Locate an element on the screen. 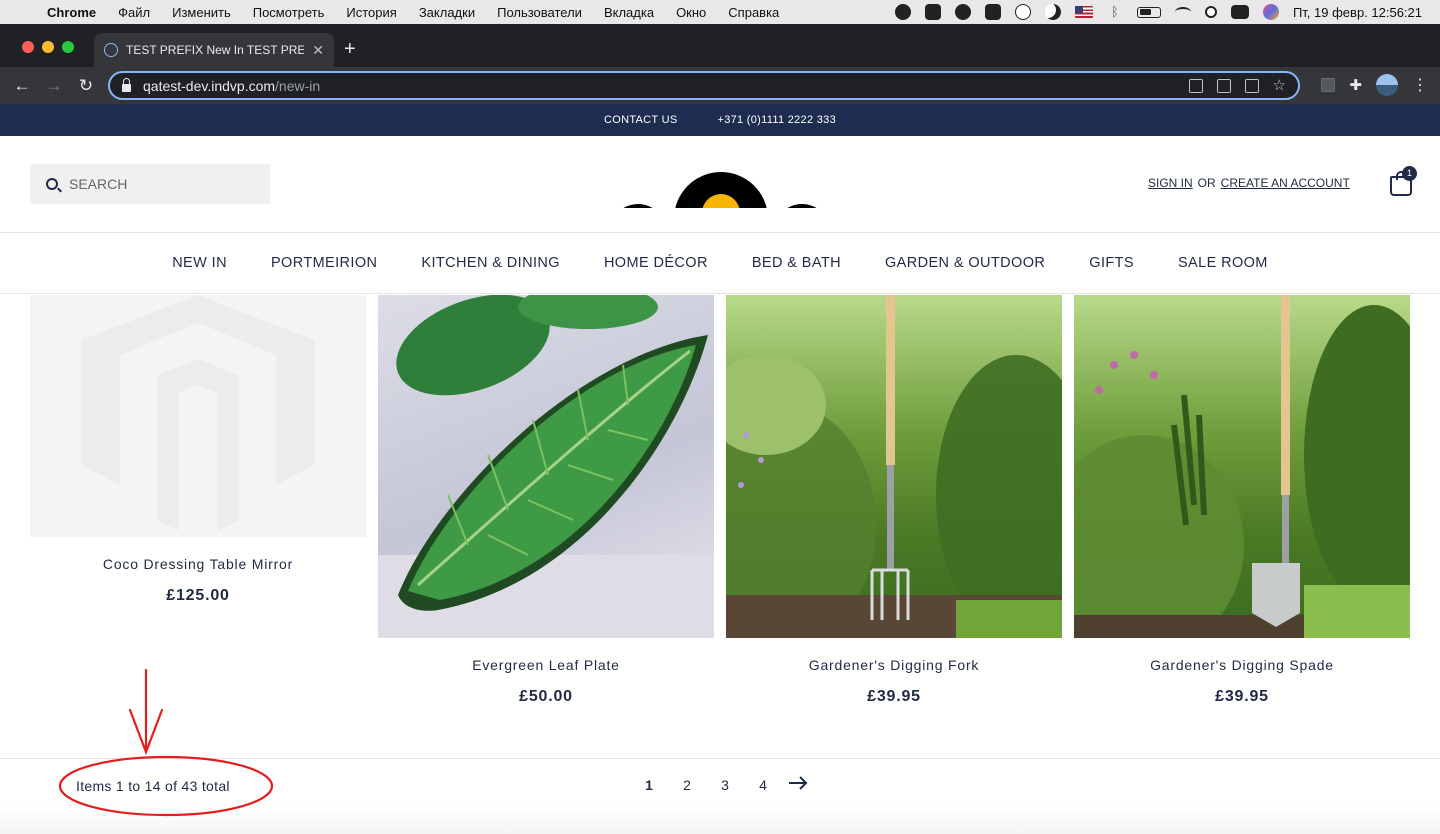  sign-in-link: SIGN IN is located at coordinates (1170, 183).